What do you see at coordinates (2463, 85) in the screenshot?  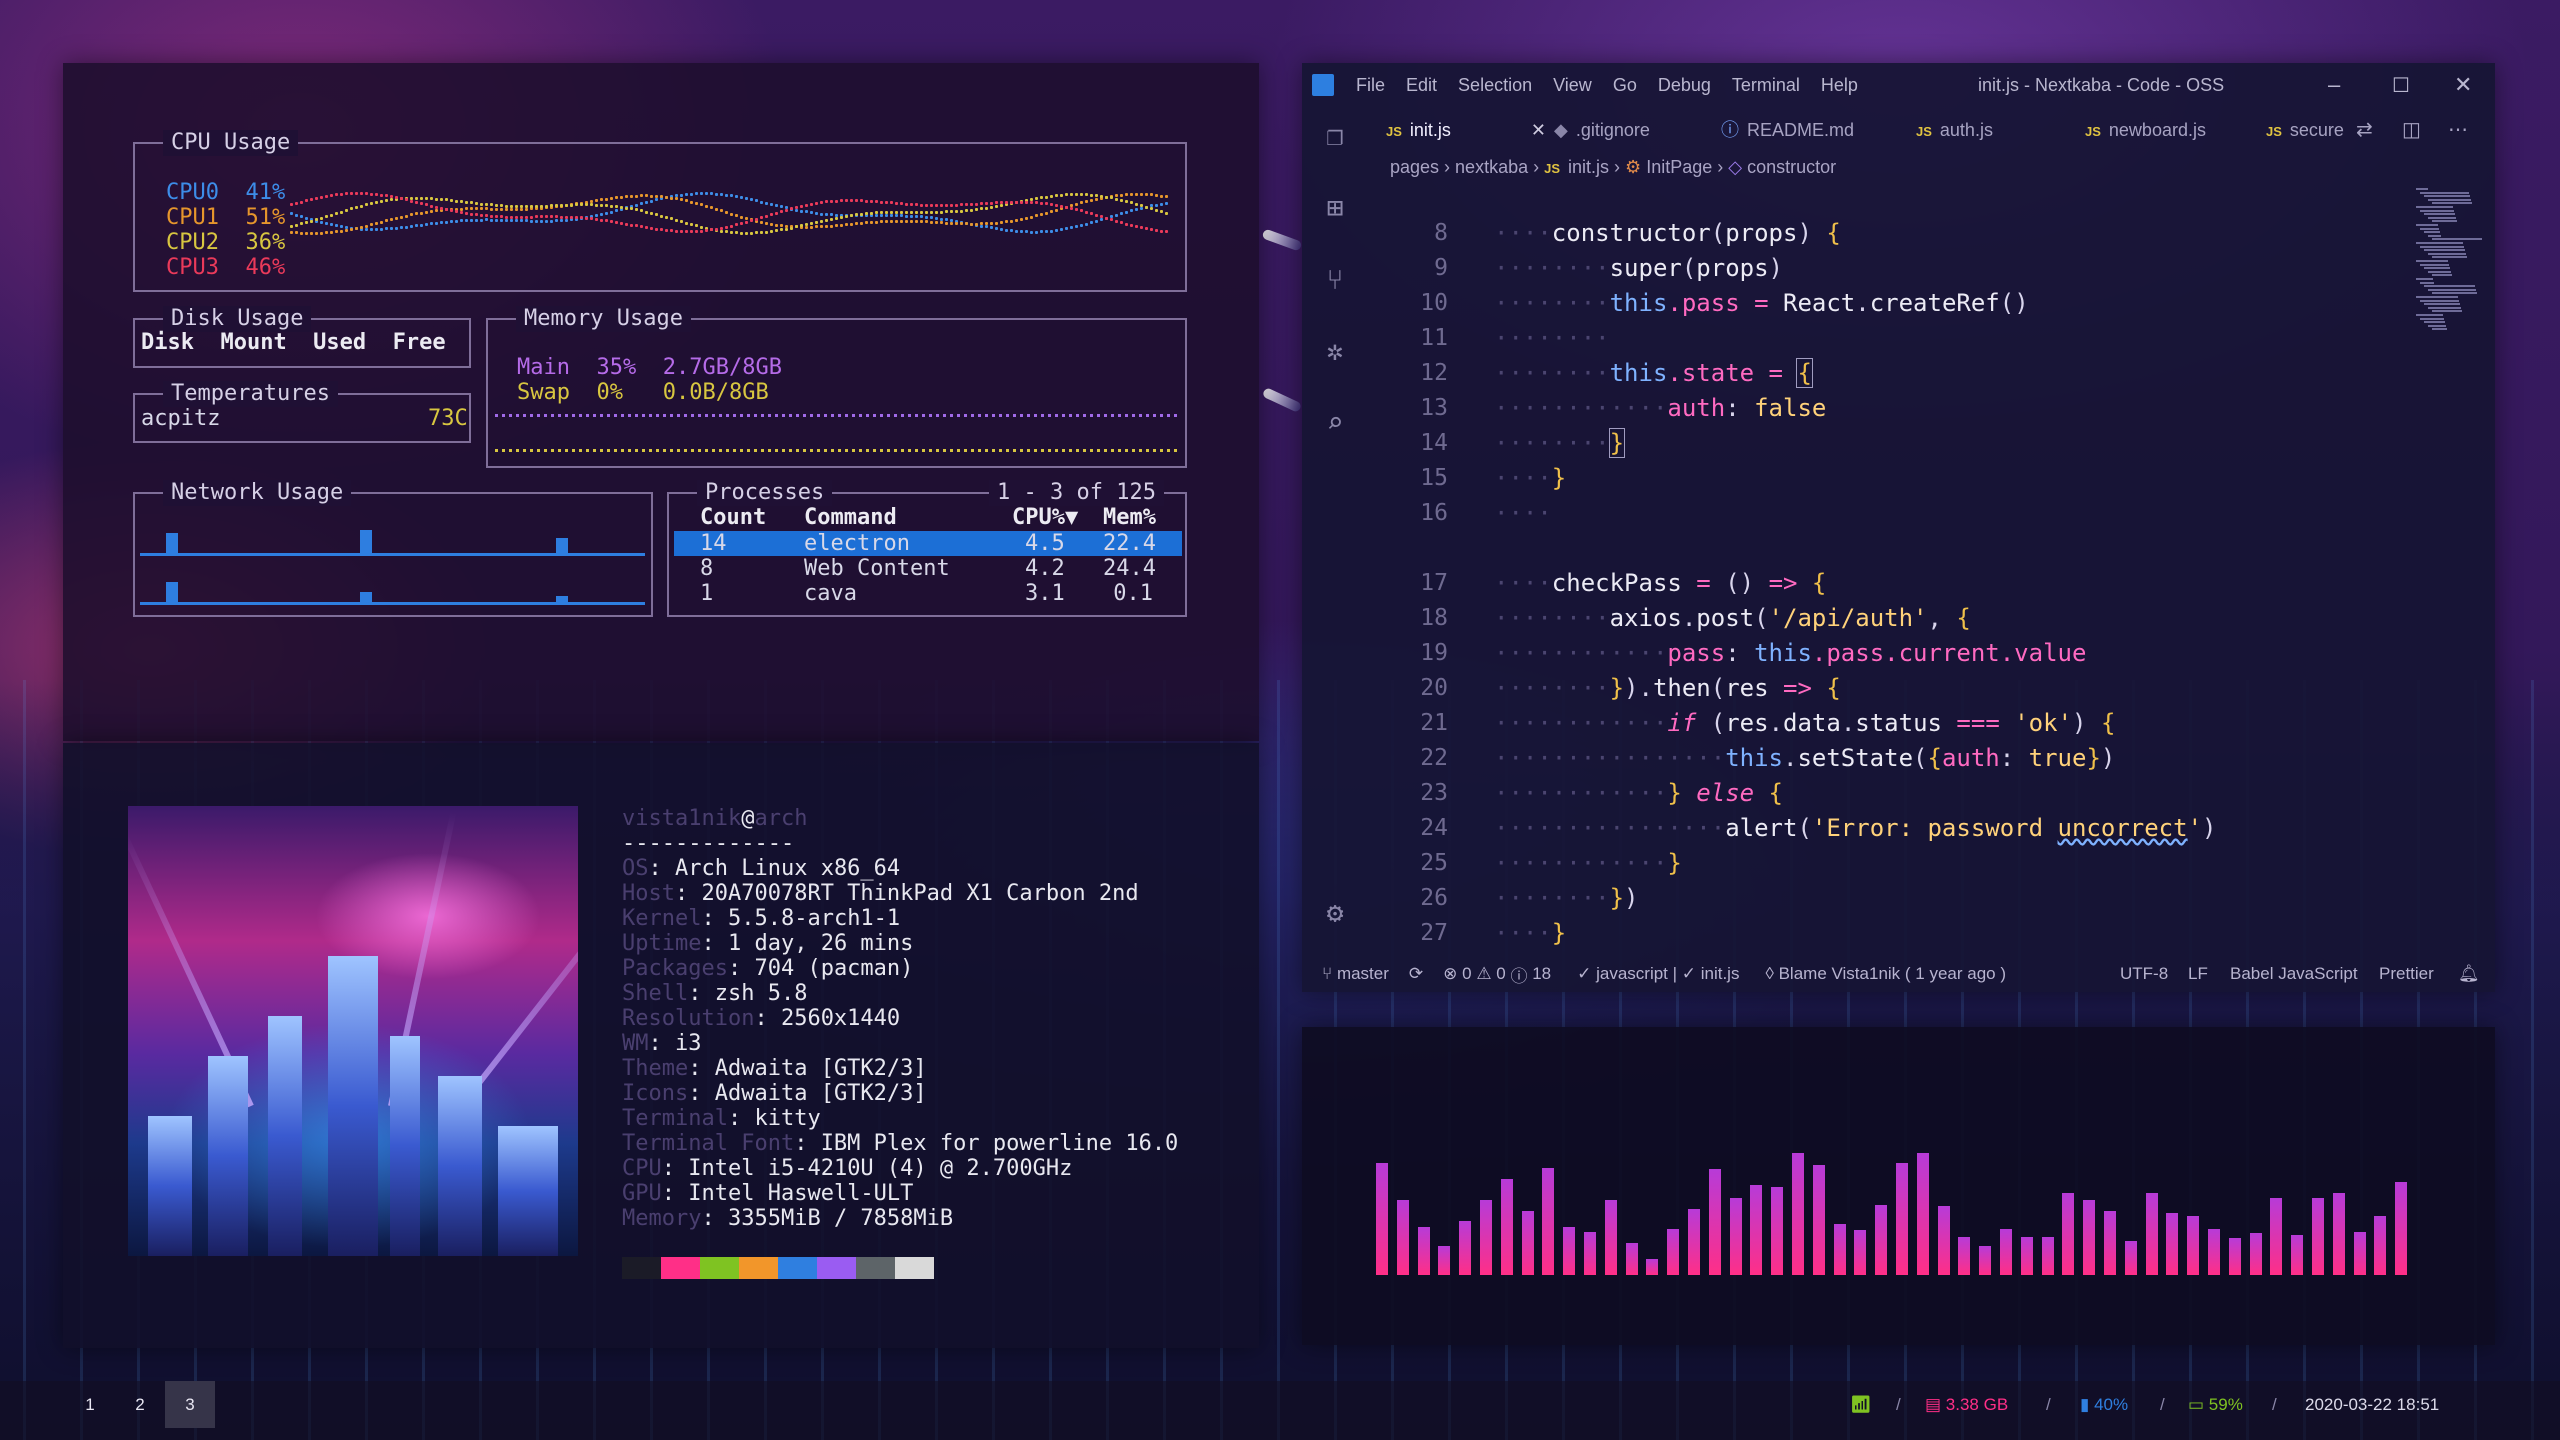 I see `close-window-icon: ✕` at bounding box center [2463, 85].